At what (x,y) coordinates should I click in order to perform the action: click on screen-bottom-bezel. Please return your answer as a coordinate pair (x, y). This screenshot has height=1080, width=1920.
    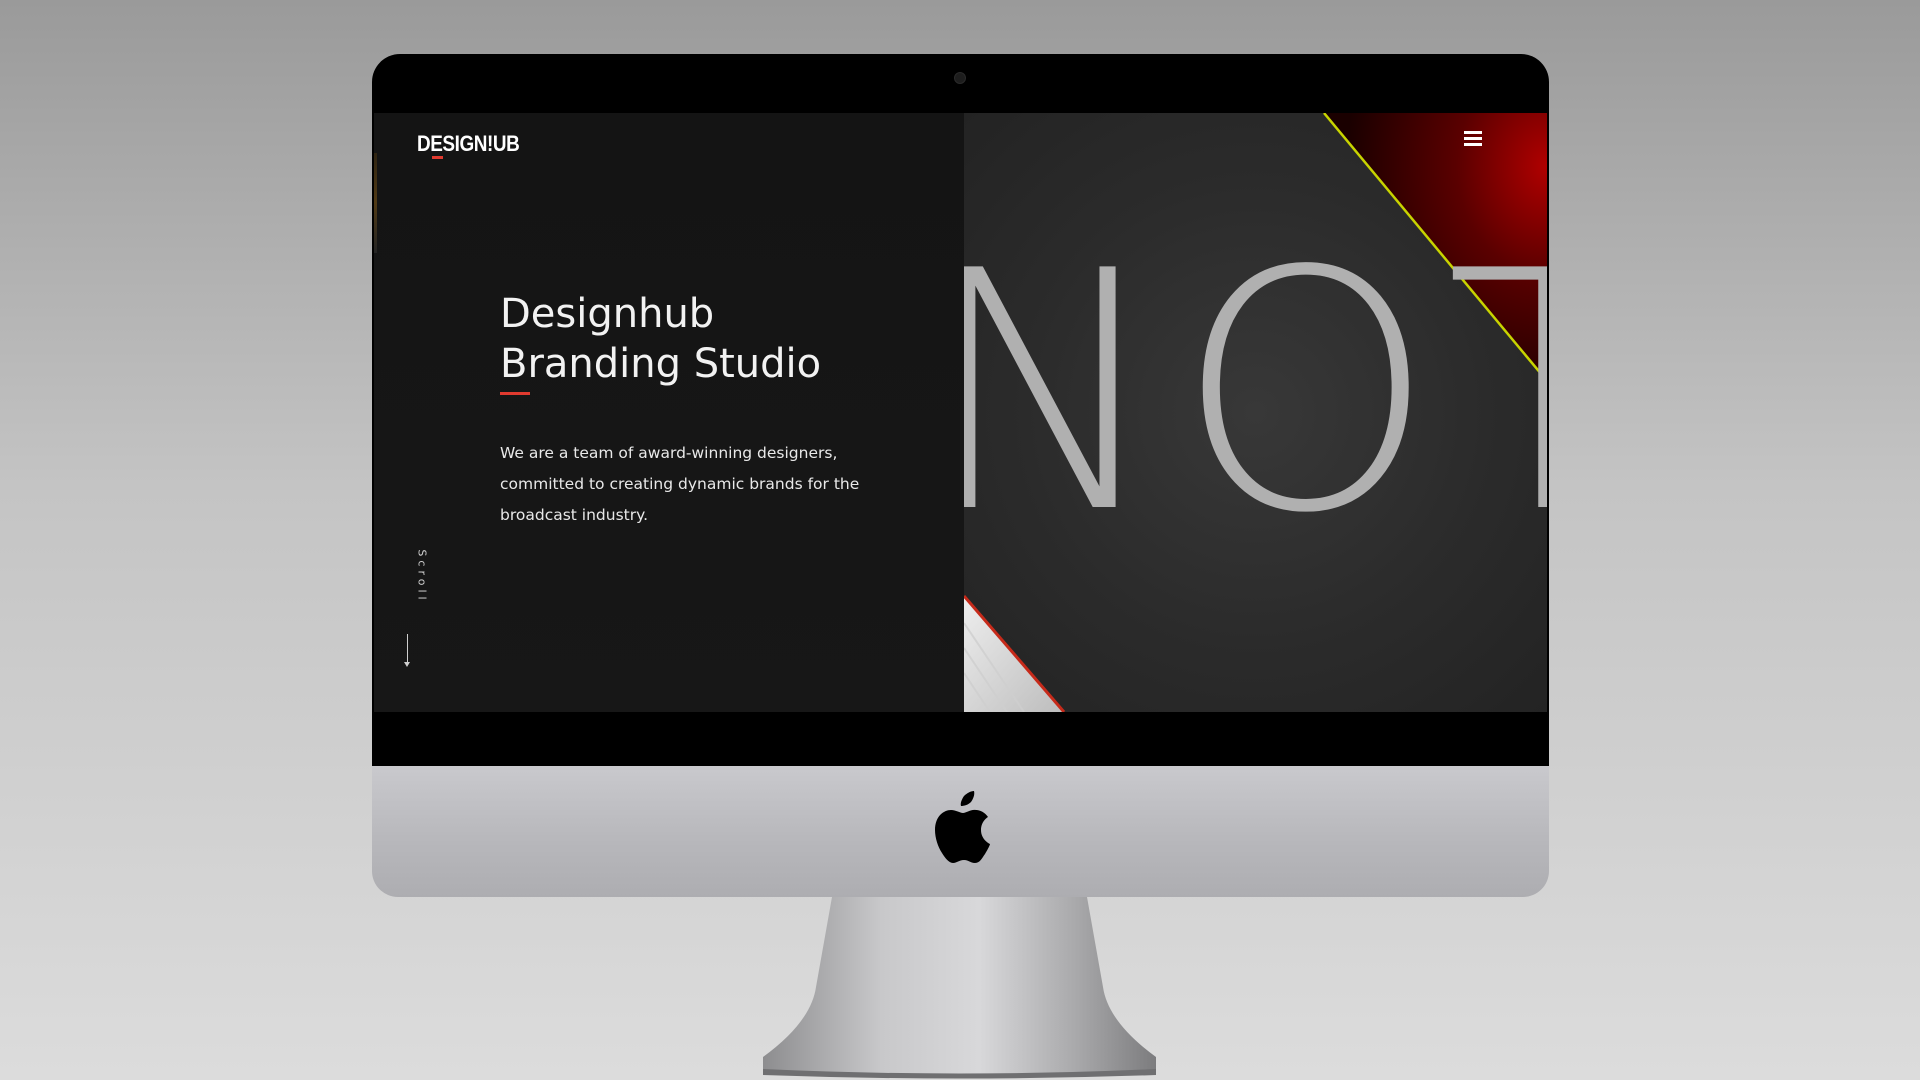
    Looking at the image, I should click on (958, 739).